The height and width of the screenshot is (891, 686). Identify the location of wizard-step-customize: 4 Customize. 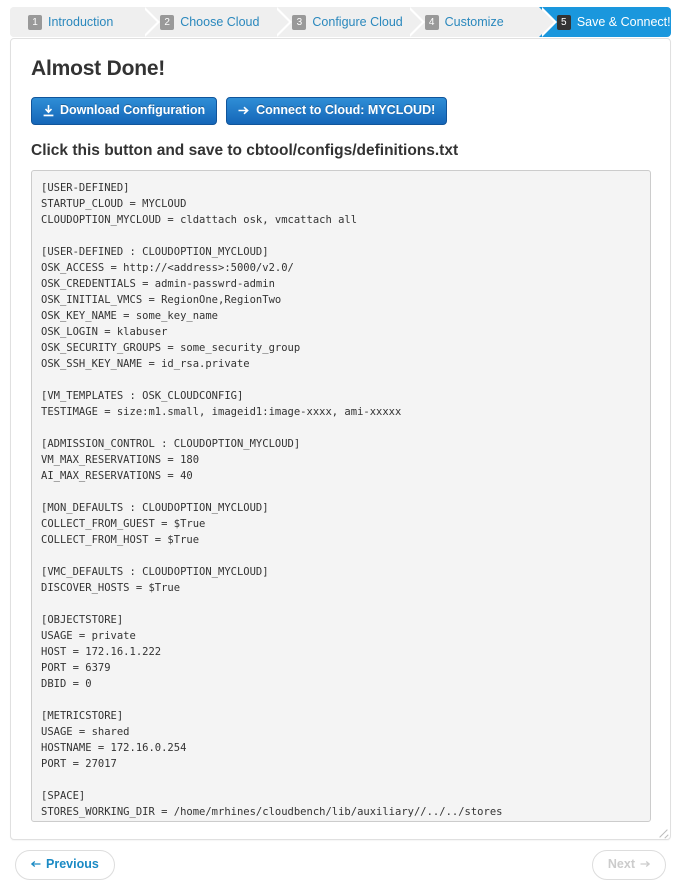
(481, 22).